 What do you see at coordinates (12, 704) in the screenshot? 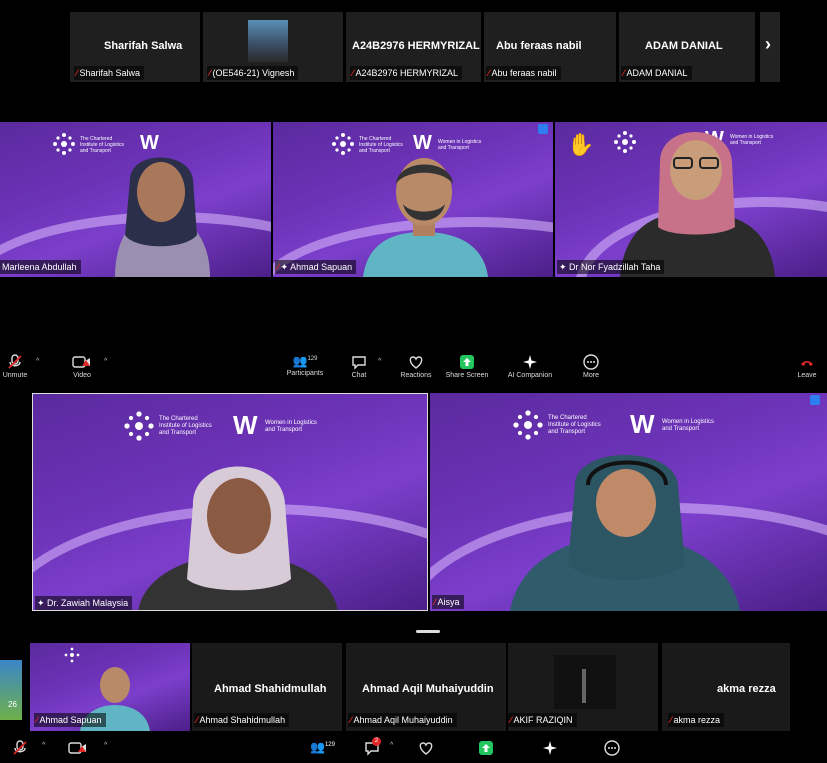
I see `side-number: 26` at bounding box center [12, 704].